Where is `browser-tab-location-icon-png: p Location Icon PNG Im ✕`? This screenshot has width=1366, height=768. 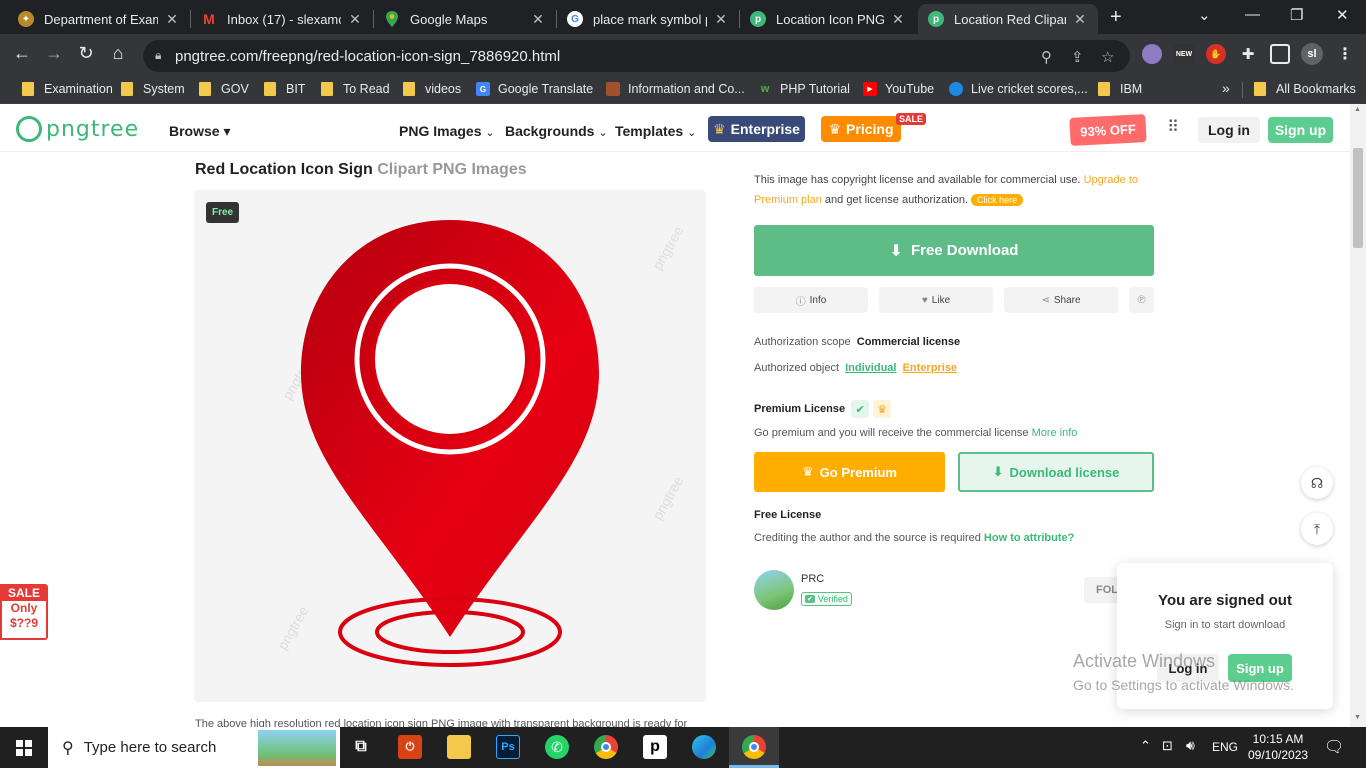 browser-tab-location-icon-png: p Location Icon PNG Im ✕ is located at coordinates (828, 19).